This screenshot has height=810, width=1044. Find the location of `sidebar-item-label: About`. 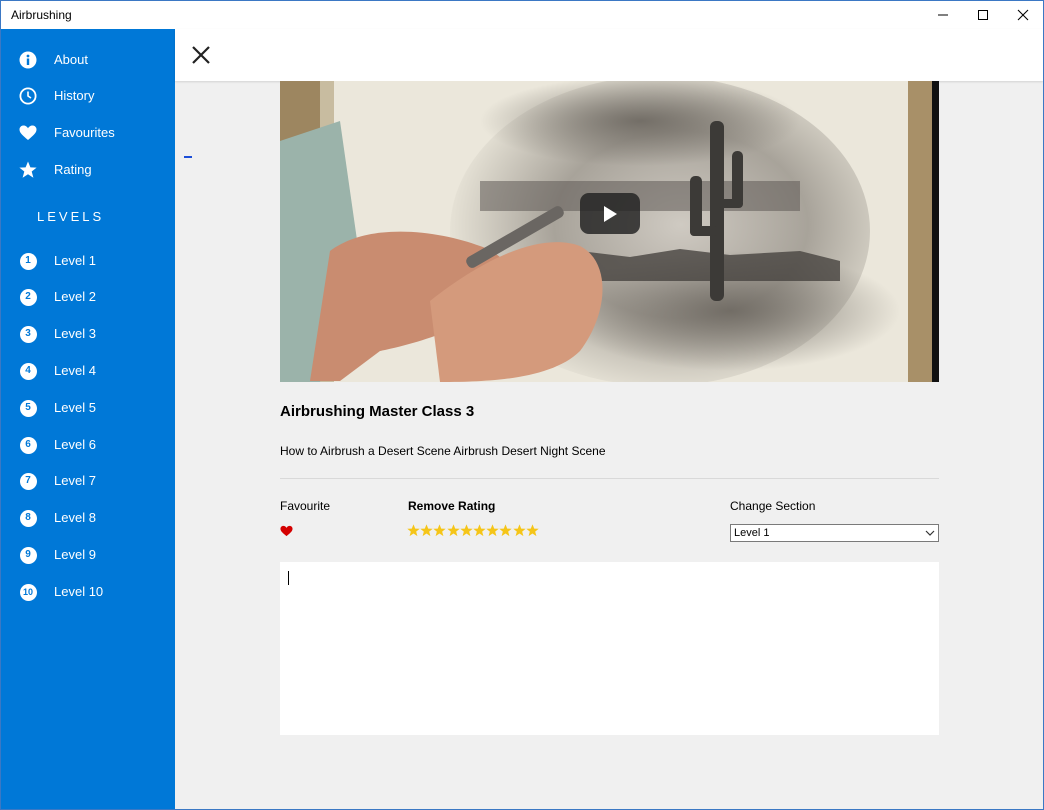

sidebar-item-label: About is located at coordinates (71, 59).